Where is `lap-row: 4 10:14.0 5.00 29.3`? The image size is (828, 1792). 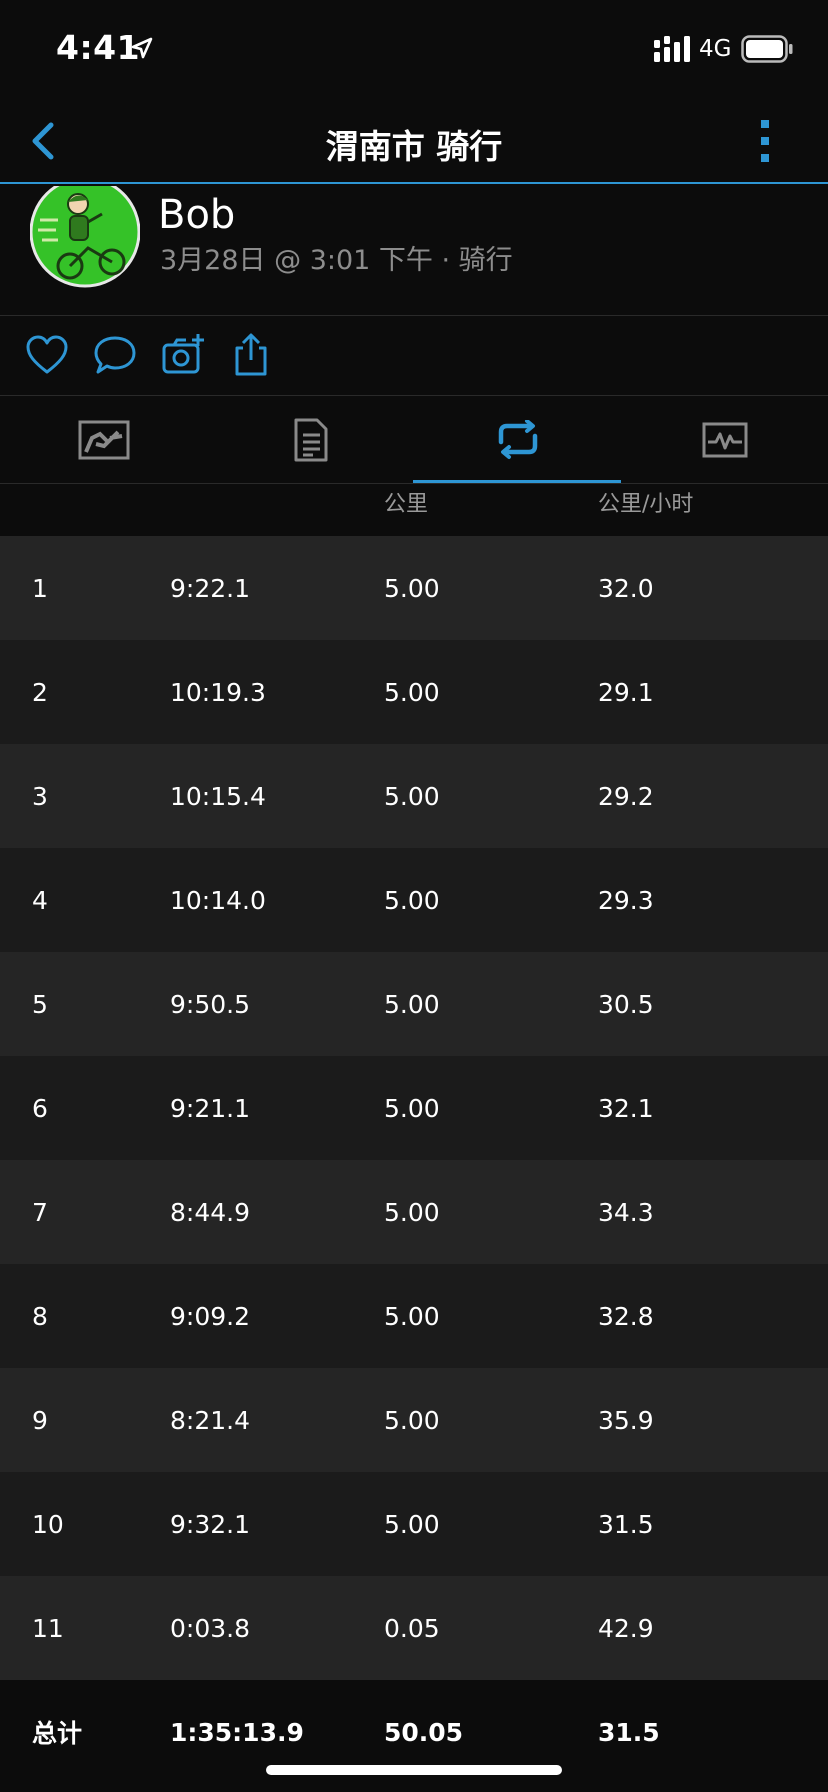
lap-row: 4 10:14.0 5.00 29.3 is located at coordinates (414, 900).